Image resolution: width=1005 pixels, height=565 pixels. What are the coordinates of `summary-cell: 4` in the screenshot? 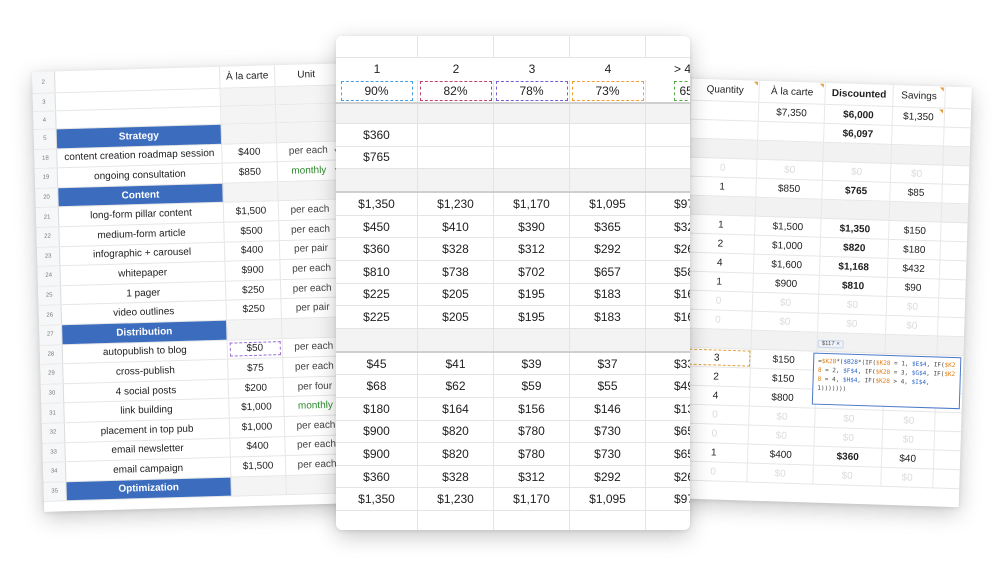 It's located at (716, 395).